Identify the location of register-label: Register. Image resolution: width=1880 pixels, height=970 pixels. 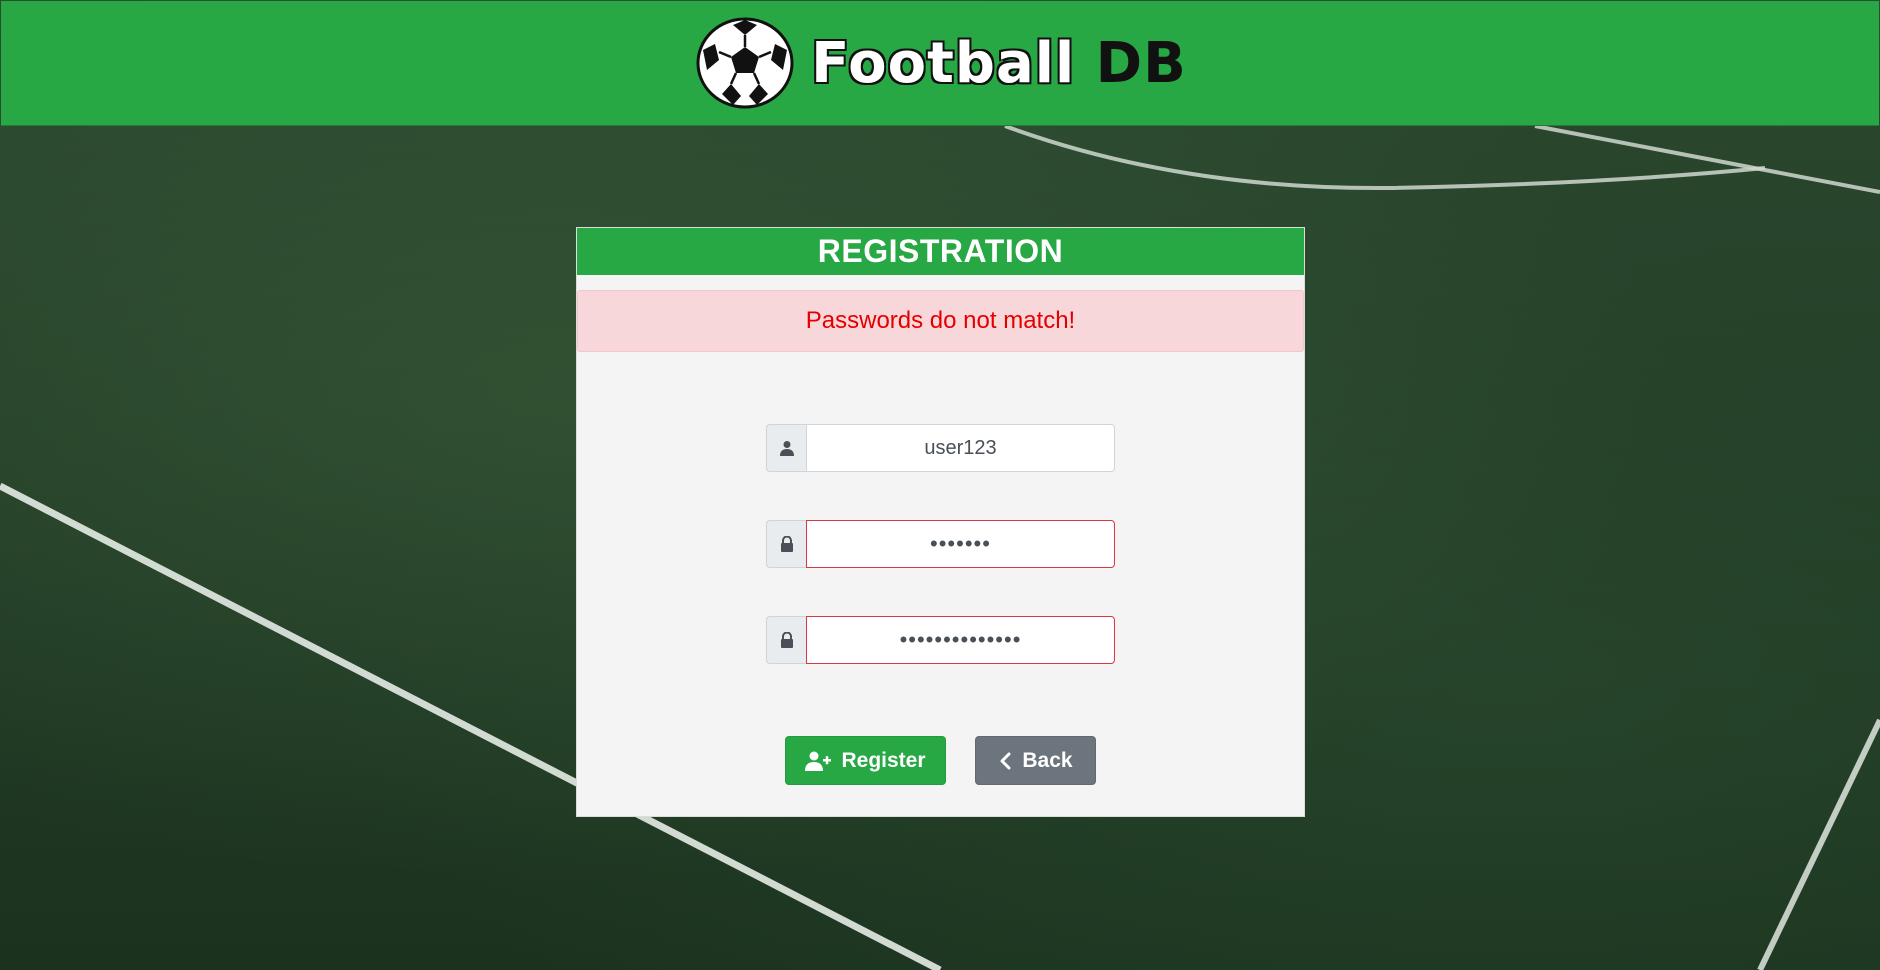
(883, 760).